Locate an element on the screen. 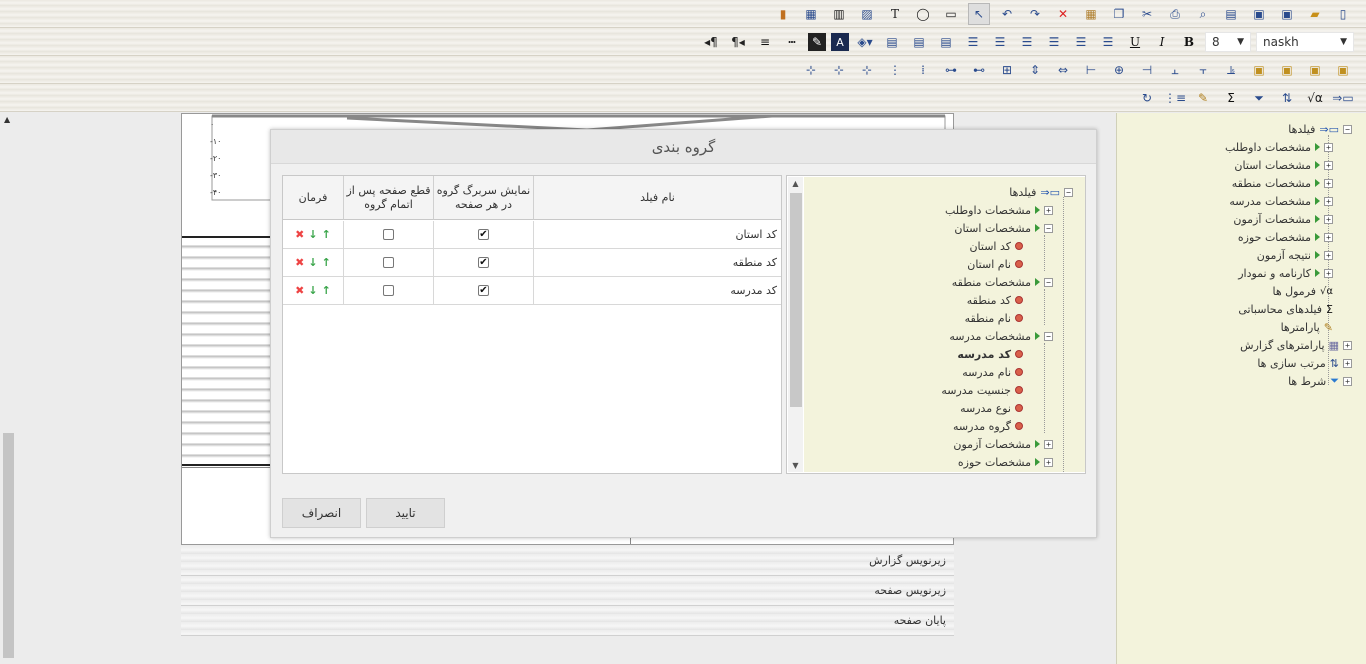 The height and width of the screenshot is (664, 1366). band-page-end: پایان صفحه is located at coordinates (567, 621).